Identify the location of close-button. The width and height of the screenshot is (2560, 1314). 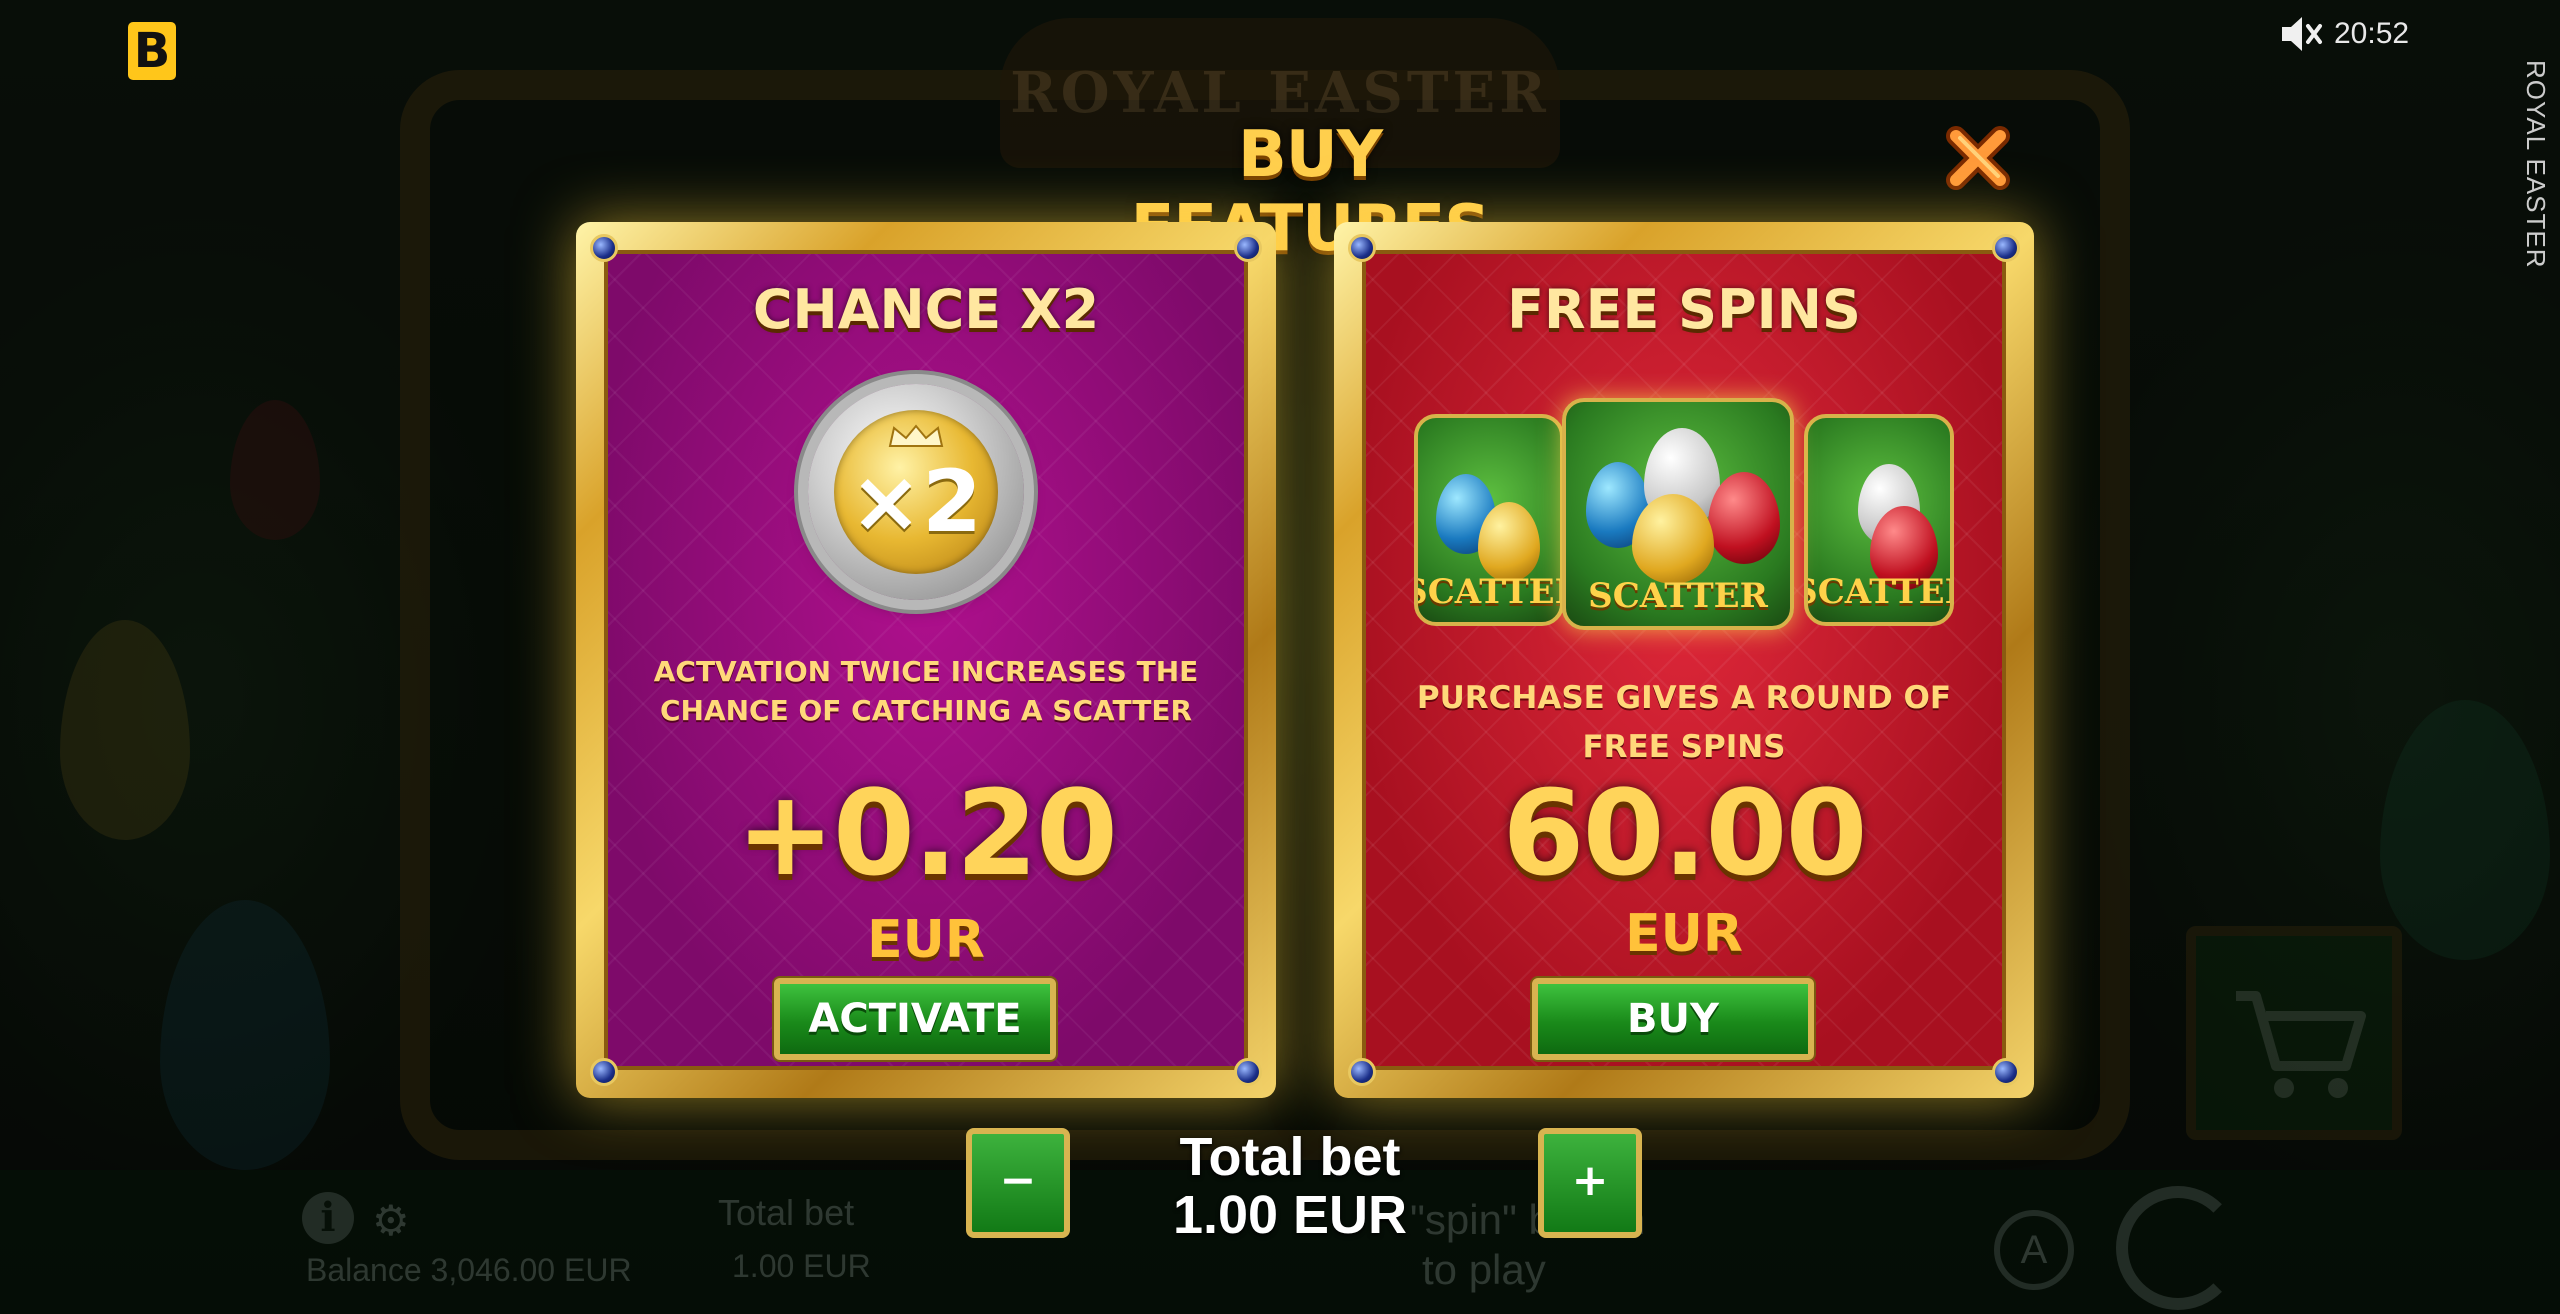
(1978, 158).